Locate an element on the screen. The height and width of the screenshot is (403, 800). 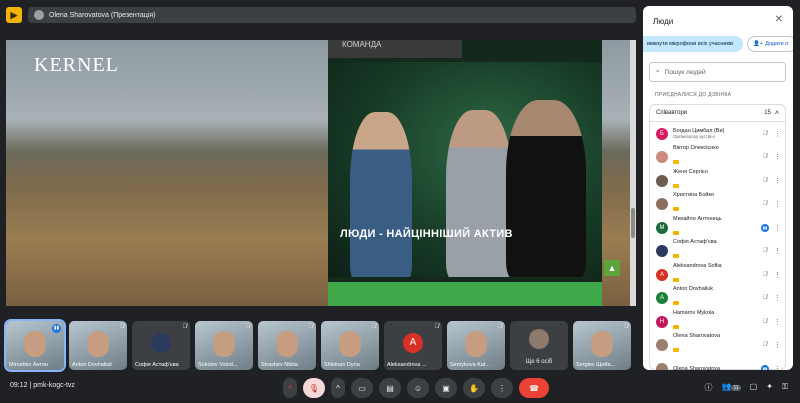
more-options-button: ⋮ is located at coordinates (502, 388).